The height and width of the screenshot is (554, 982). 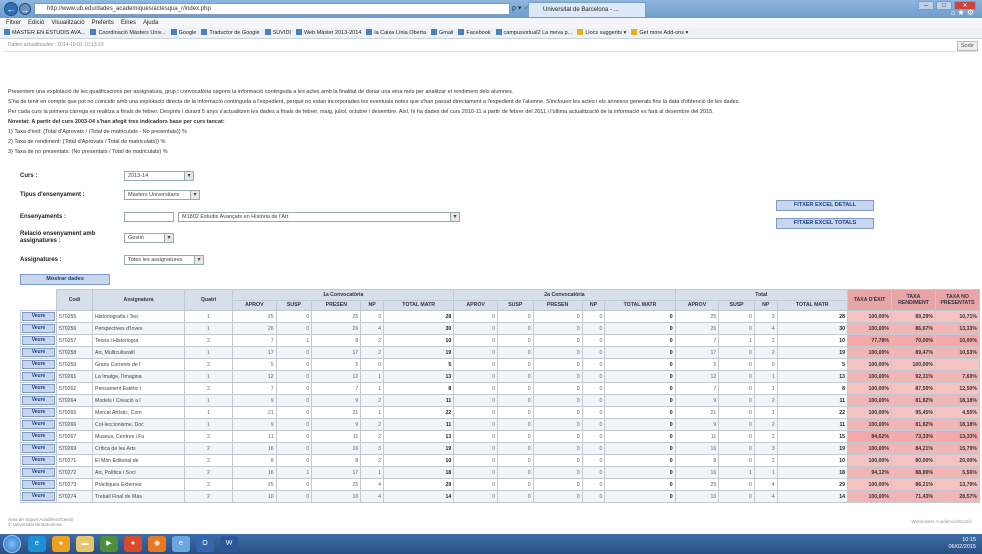 I want to click on favorite-link: Traductor de Google, so click(x=230, y=33).